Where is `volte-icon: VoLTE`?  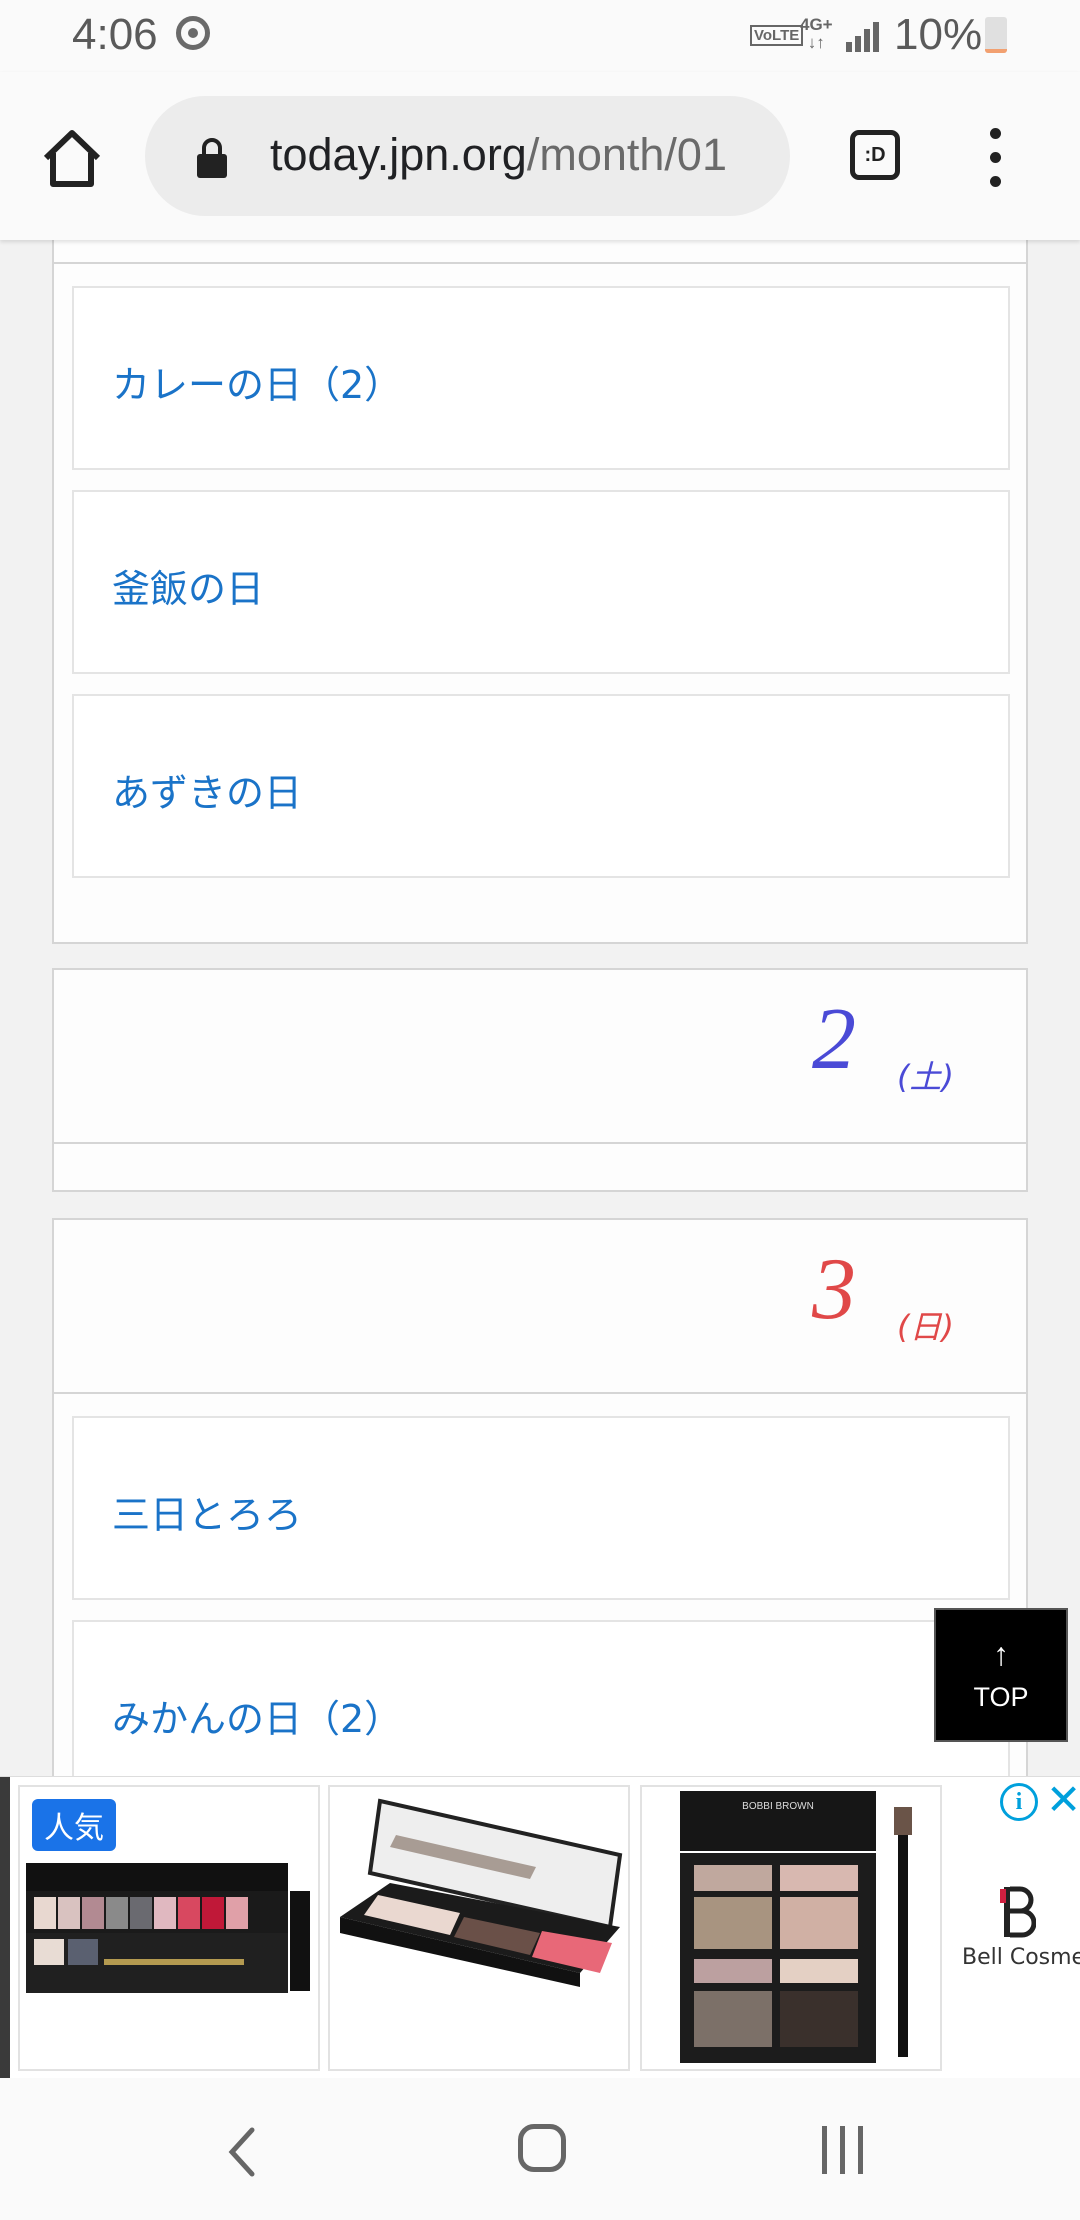 volte-icon: VoLTE is located at coordinates (777, 35).